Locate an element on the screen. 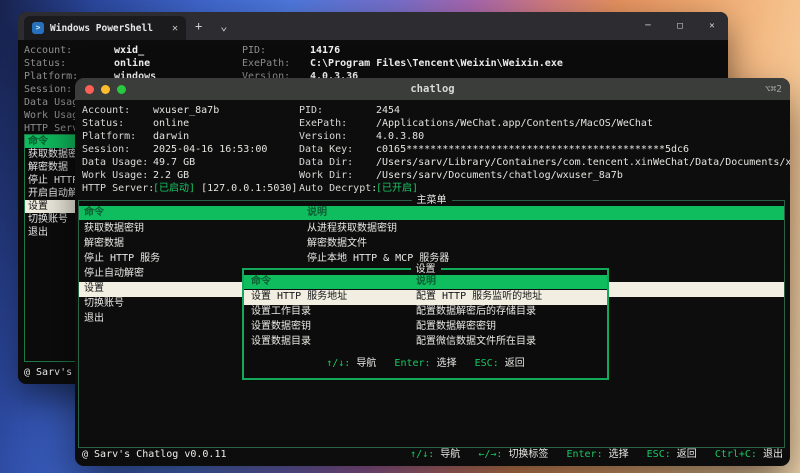 Image resolution: width=800 pixels, height=473 pixels. info-value-http-server: [已启动] [127.0.0.1:5030] is located at coordinates (225, 188).